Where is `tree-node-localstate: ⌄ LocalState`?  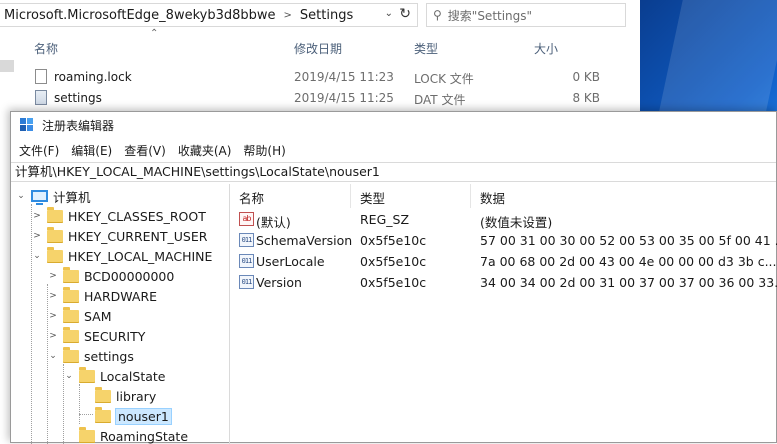 tree-node-localstate: ⌄ LocalState is located at coordinates (114, 376).